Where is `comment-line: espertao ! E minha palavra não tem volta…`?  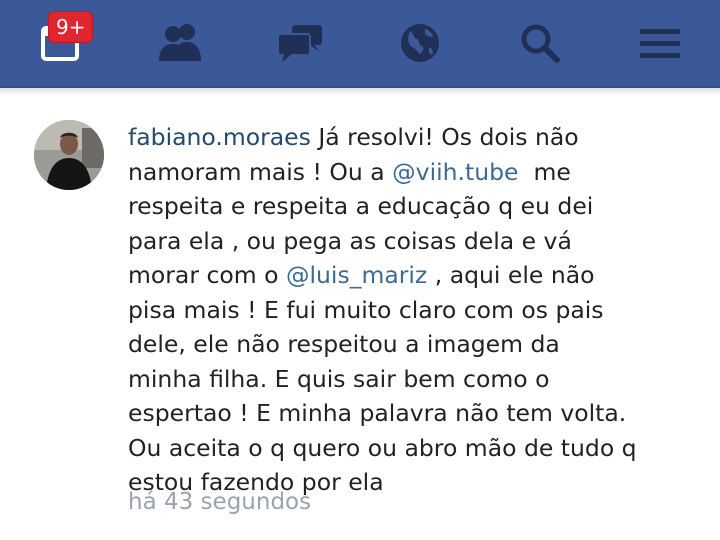 comment-line: espertao ! E minha palavra não tem volta… is located at coordinates (377, 413).